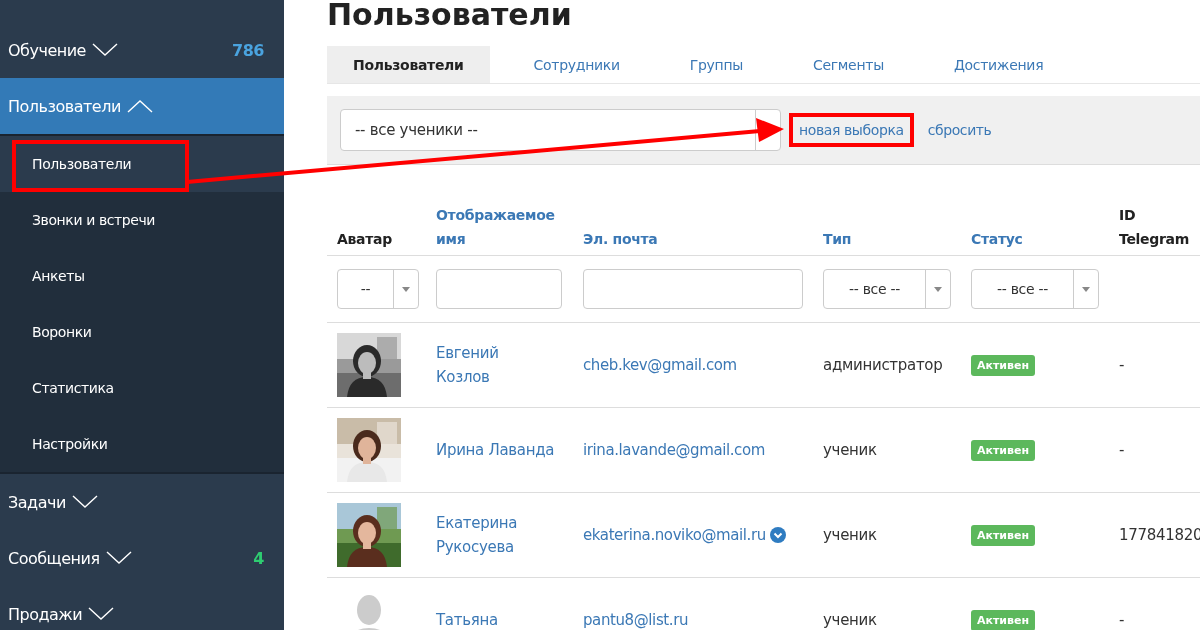  I want to click on sidebar-item: Задачи, so click(142, 502).